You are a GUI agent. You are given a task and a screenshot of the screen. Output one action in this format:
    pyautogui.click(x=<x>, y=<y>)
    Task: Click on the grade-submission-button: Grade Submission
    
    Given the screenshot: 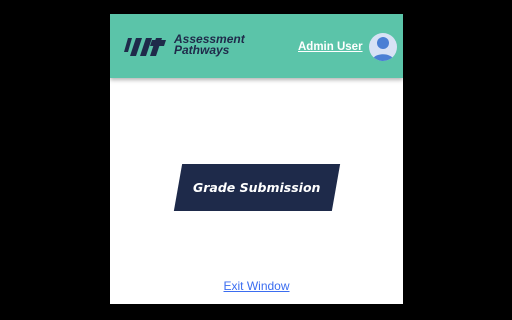 What is the action you would take?
    pyautogui.click(x=257, y=187)
    